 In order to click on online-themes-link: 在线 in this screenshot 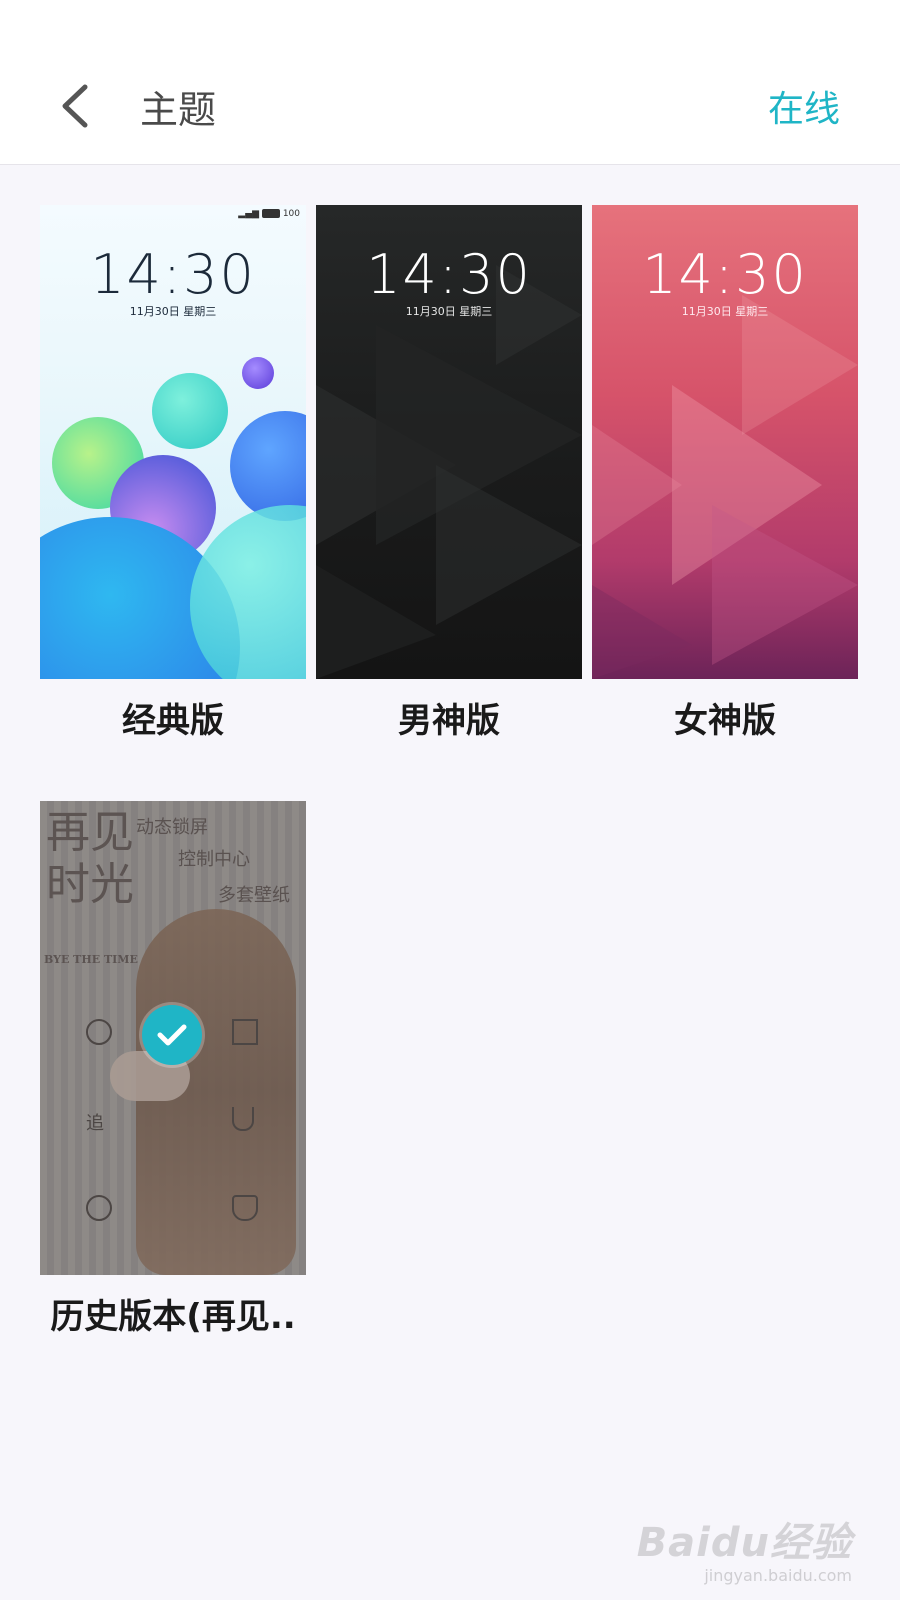, I will do `click(804, 110)`.